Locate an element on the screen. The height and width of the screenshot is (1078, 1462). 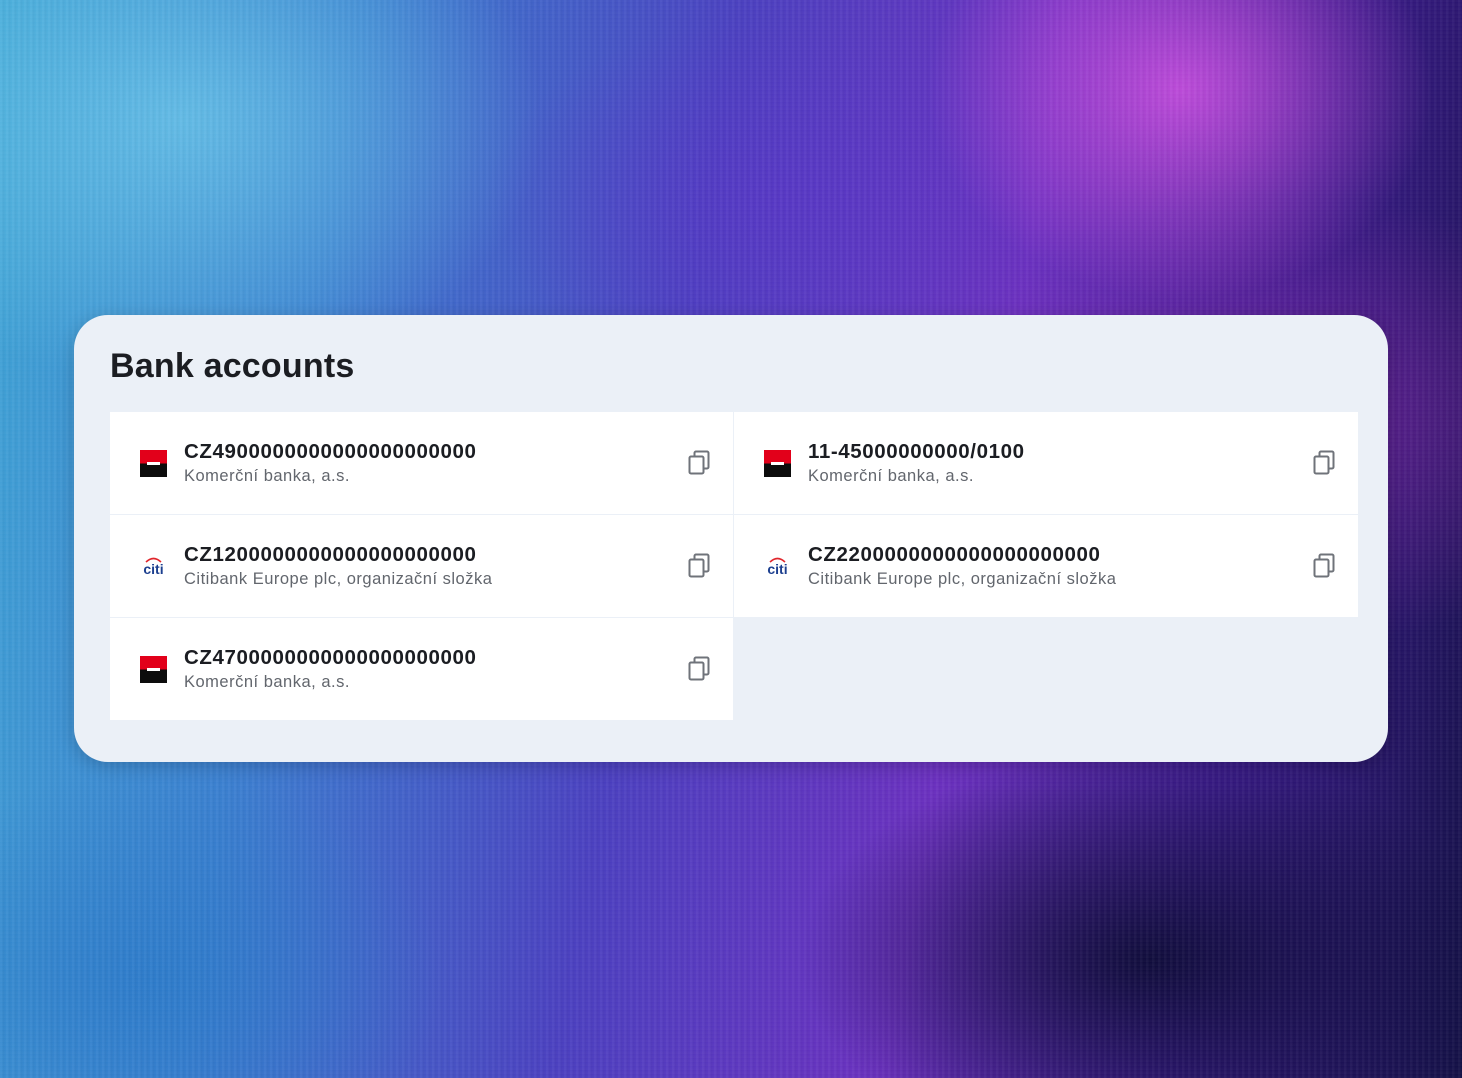
account-number: 11-45000000000/0100 is located at coordinates (916, 451).